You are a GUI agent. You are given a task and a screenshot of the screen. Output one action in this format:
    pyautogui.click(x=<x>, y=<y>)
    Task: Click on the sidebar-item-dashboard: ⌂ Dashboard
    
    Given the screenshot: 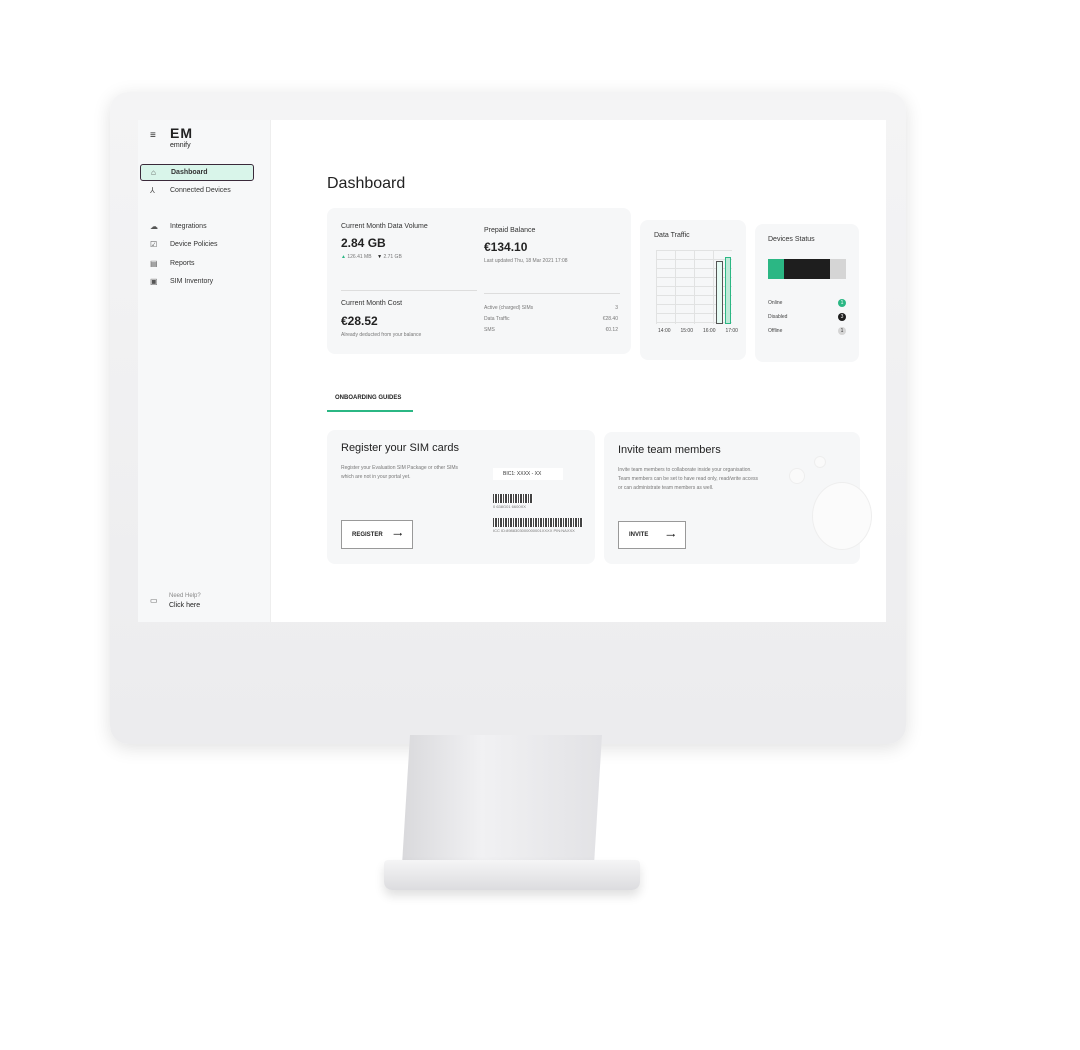 What is the action you would take?
    pyautogui.click(x=197, y=172)
    